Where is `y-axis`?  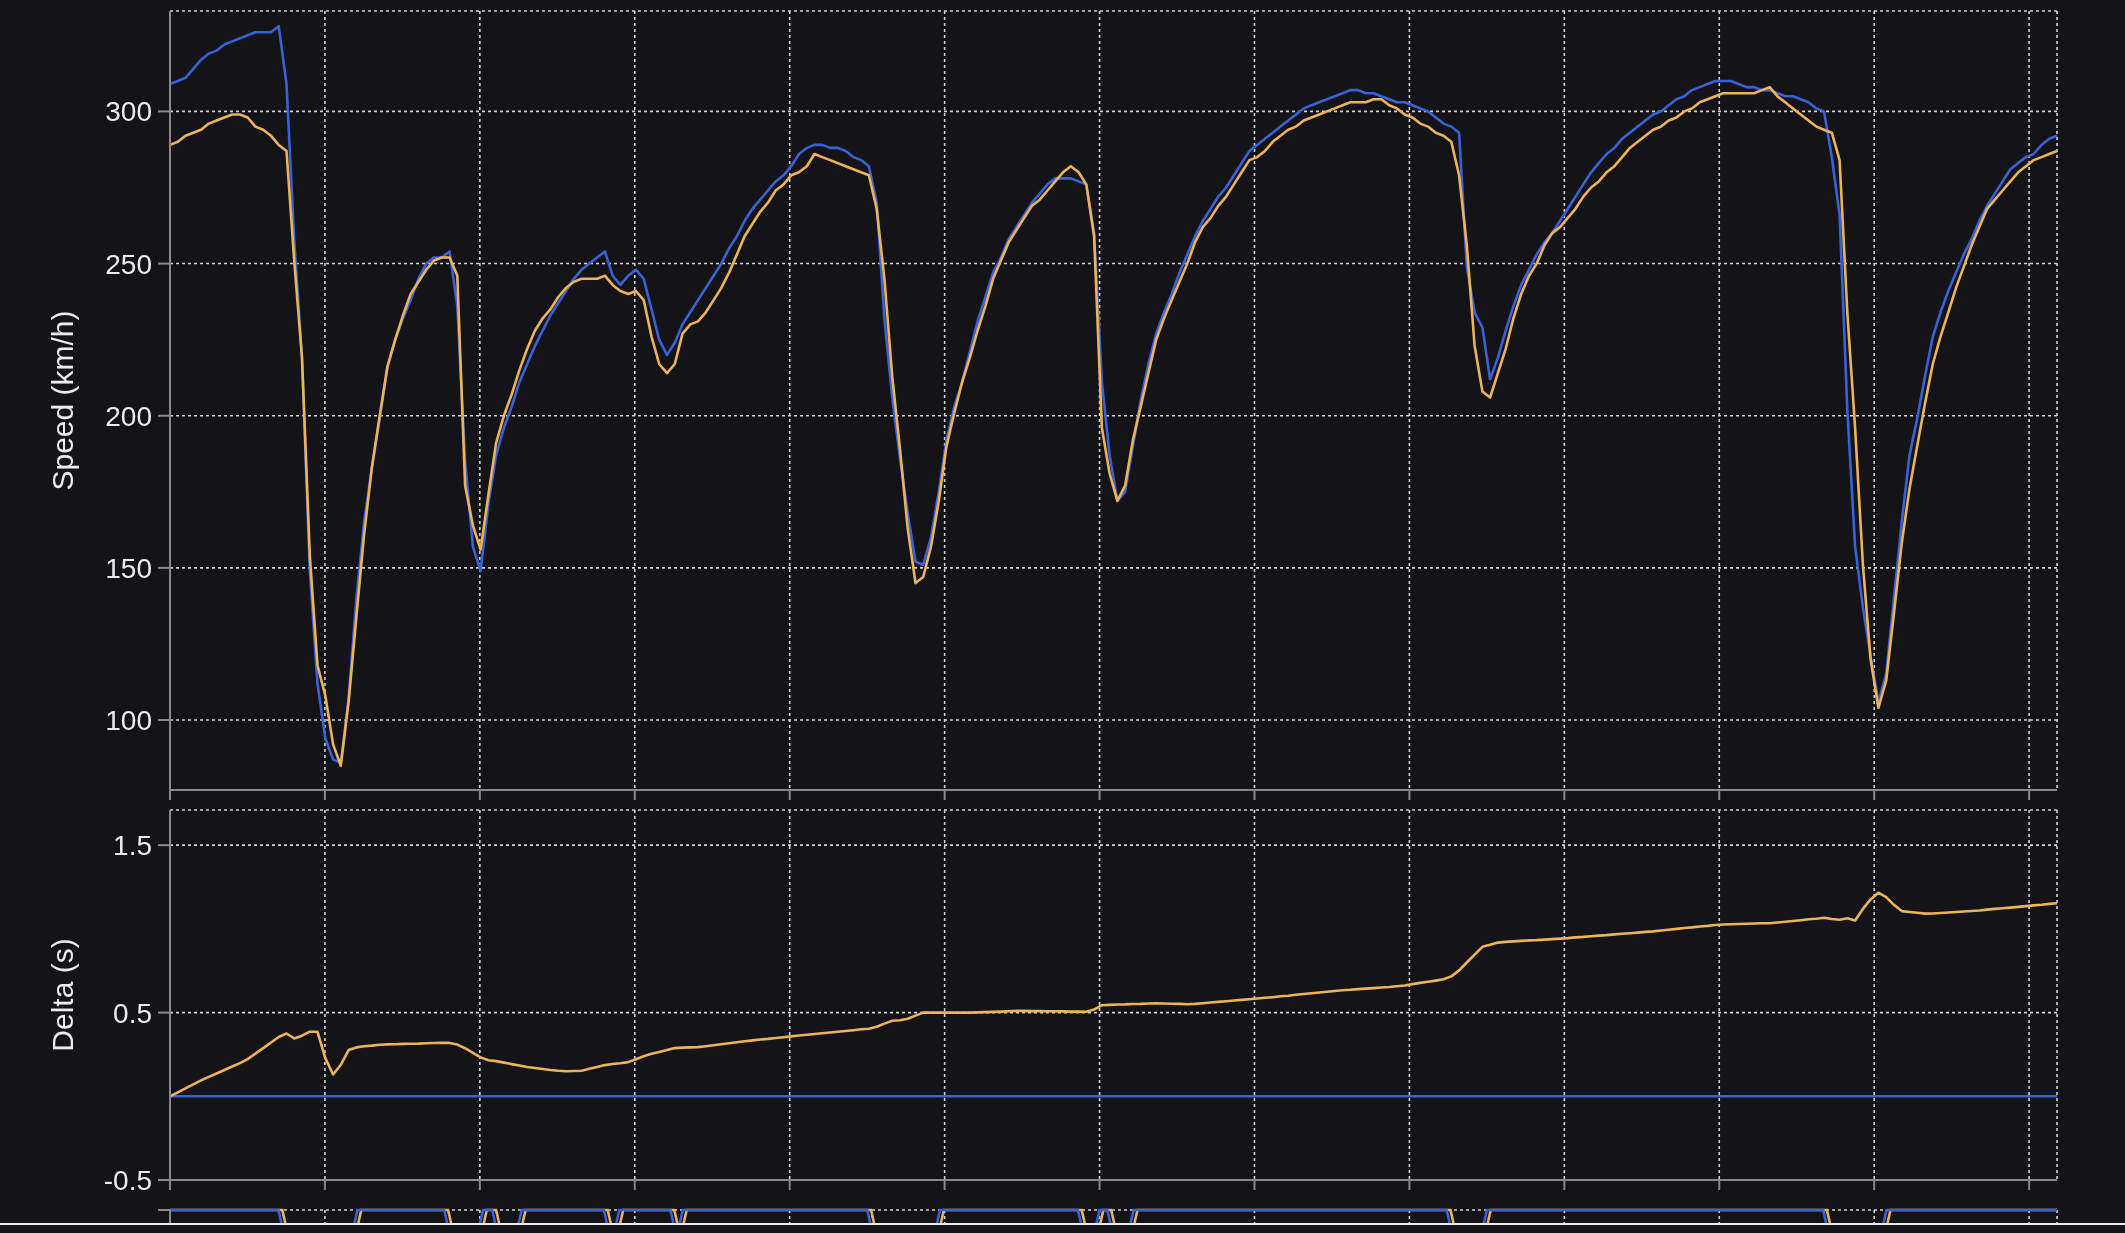
y-axis is located at coordinates (164, 1216).